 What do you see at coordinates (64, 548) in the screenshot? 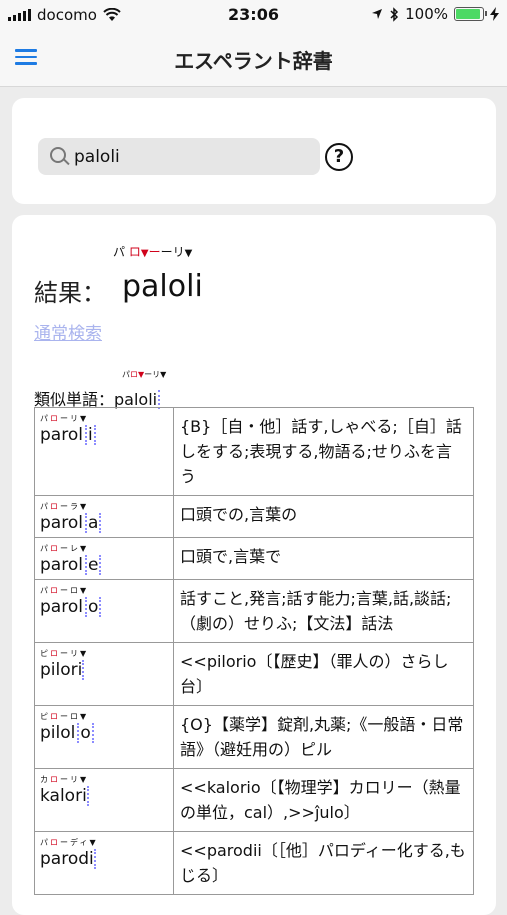
I see `word-ruby: パローレ▼` at bounding box center [64, 548].